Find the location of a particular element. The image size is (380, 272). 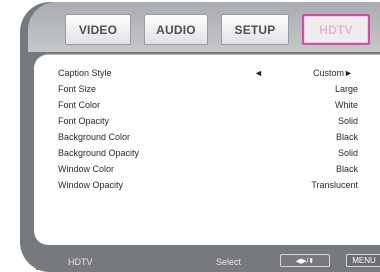

setting-value: White is located at coordinates (346, 105).